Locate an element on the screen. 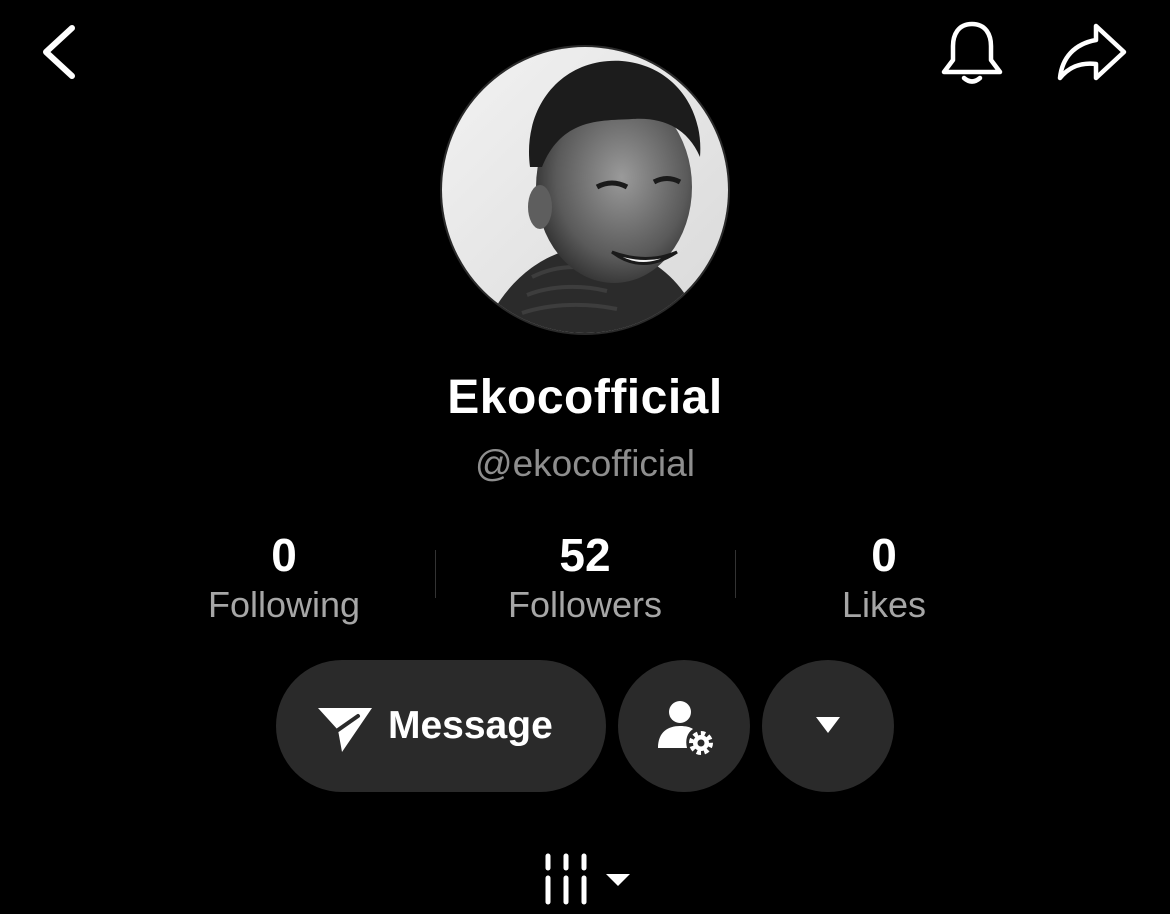 The height and width of the screenshot is (914, 1170). notification-button is located at coordinates (972, 53).